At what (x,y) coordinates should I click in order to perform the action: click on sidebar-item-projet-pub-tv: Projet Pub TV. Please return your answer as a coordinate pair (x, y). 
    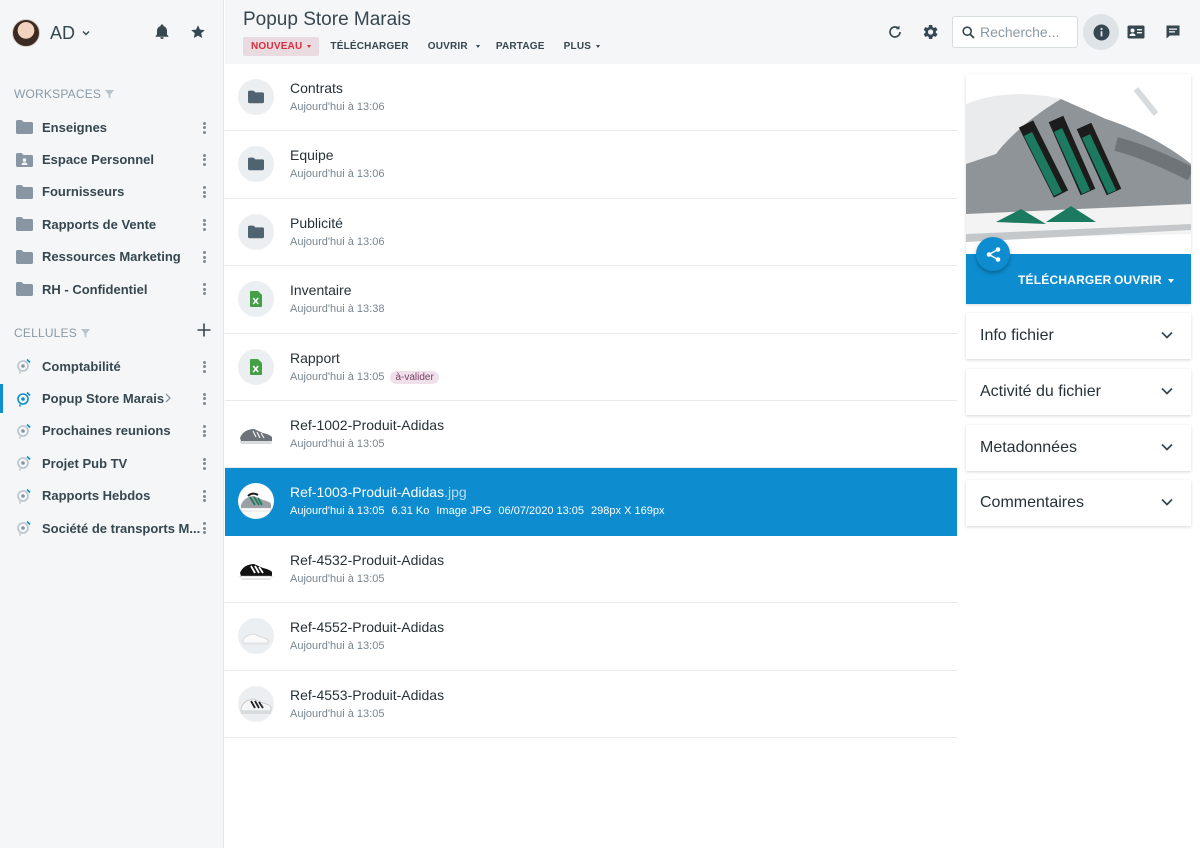
    Looking at the image, I should click on (112, 463).